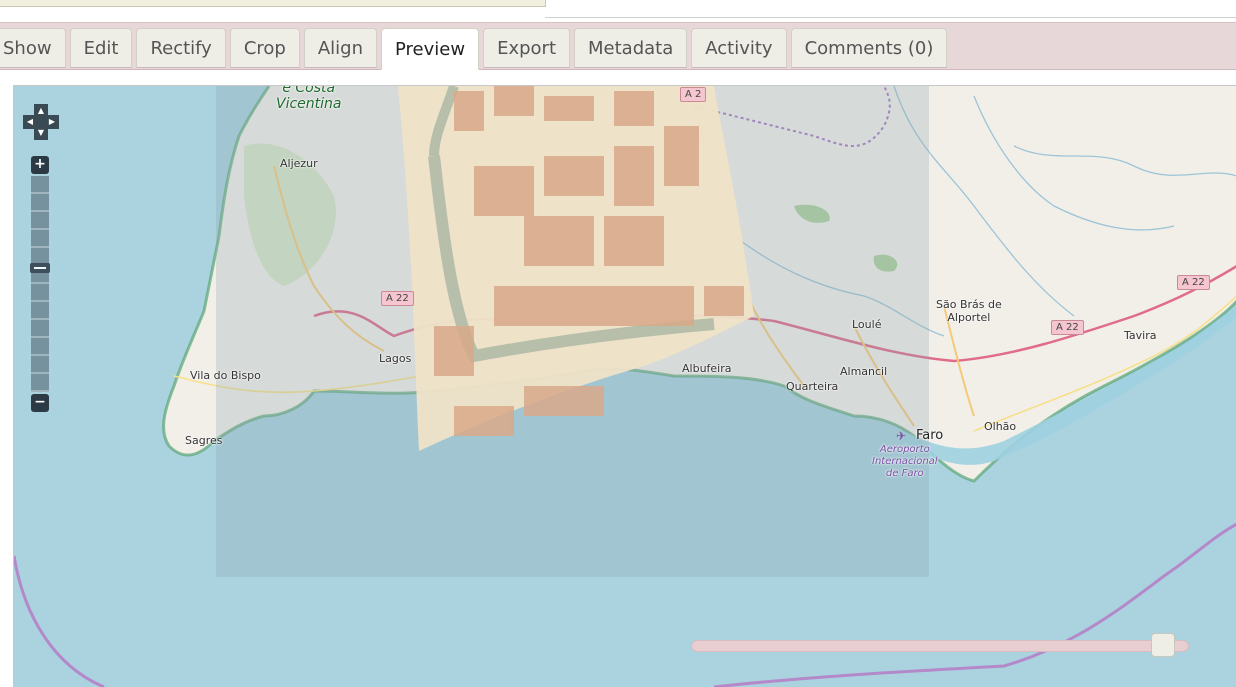  Describe the element at coordinates (527, 48) in the screenshot. I see `tab-export: Export` at that location.